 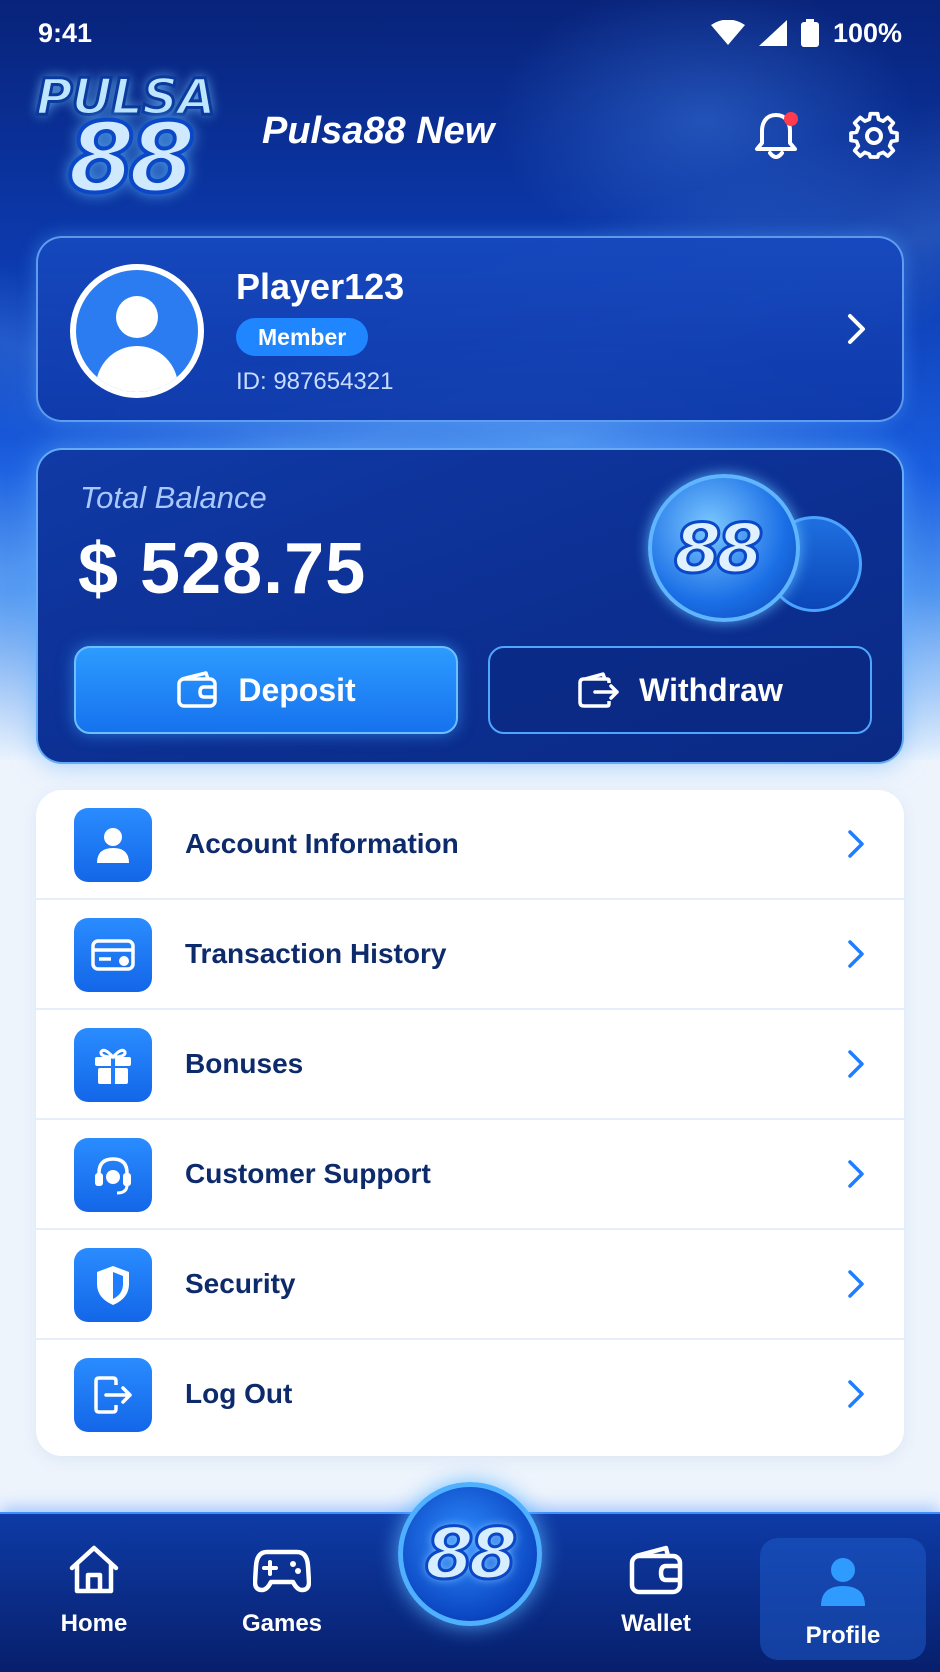 I want to click on signal-icon, so click(x=772, y=33).